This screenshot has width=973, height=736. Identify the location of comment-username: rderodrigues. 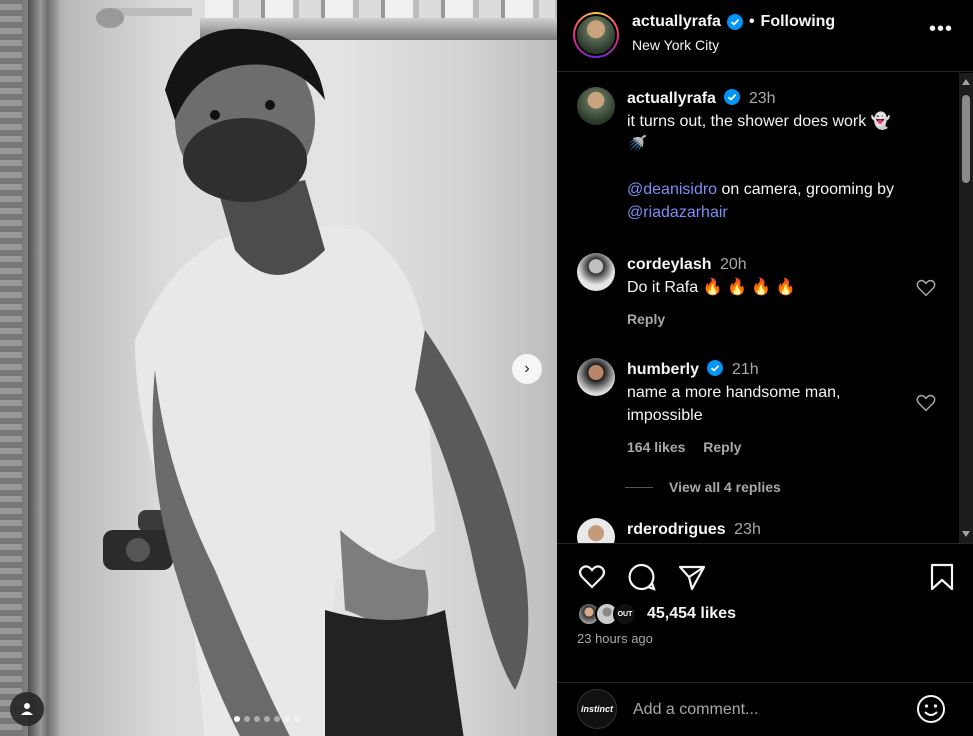
(676, 529).